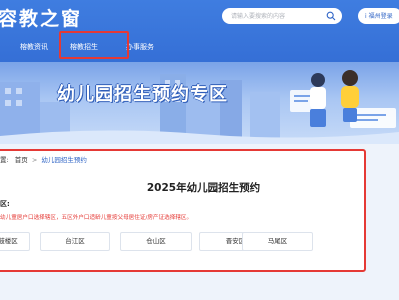  I want to click on breadcrumb-home: 首页, so click(21, 160).